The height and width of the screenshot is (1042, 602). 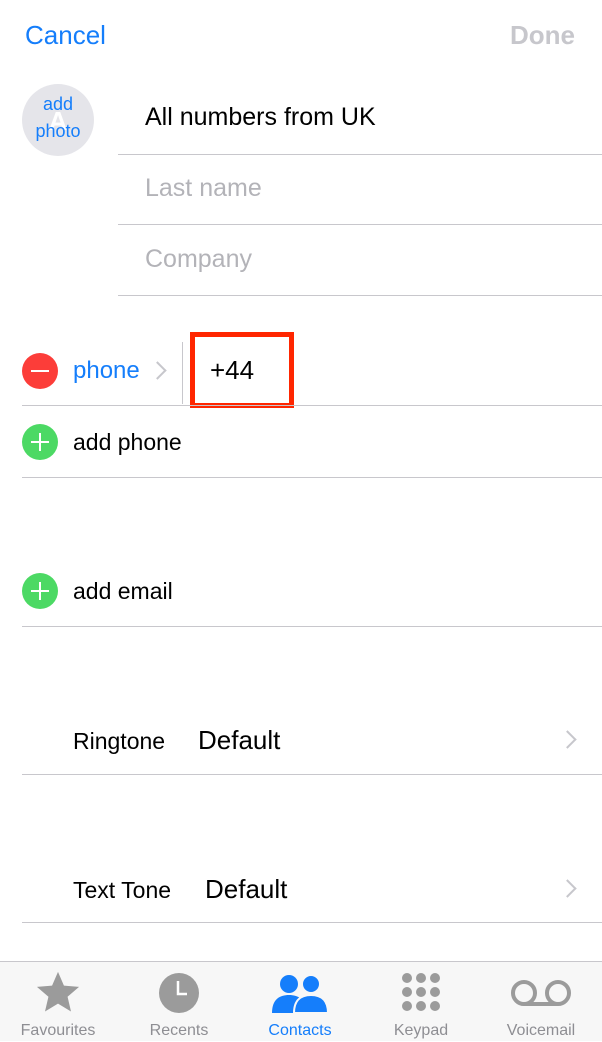 What do you see at coordinates (106, 371) in the screenshot?
I see `phone-label-selector: phone` at bounding box center [106, 371].